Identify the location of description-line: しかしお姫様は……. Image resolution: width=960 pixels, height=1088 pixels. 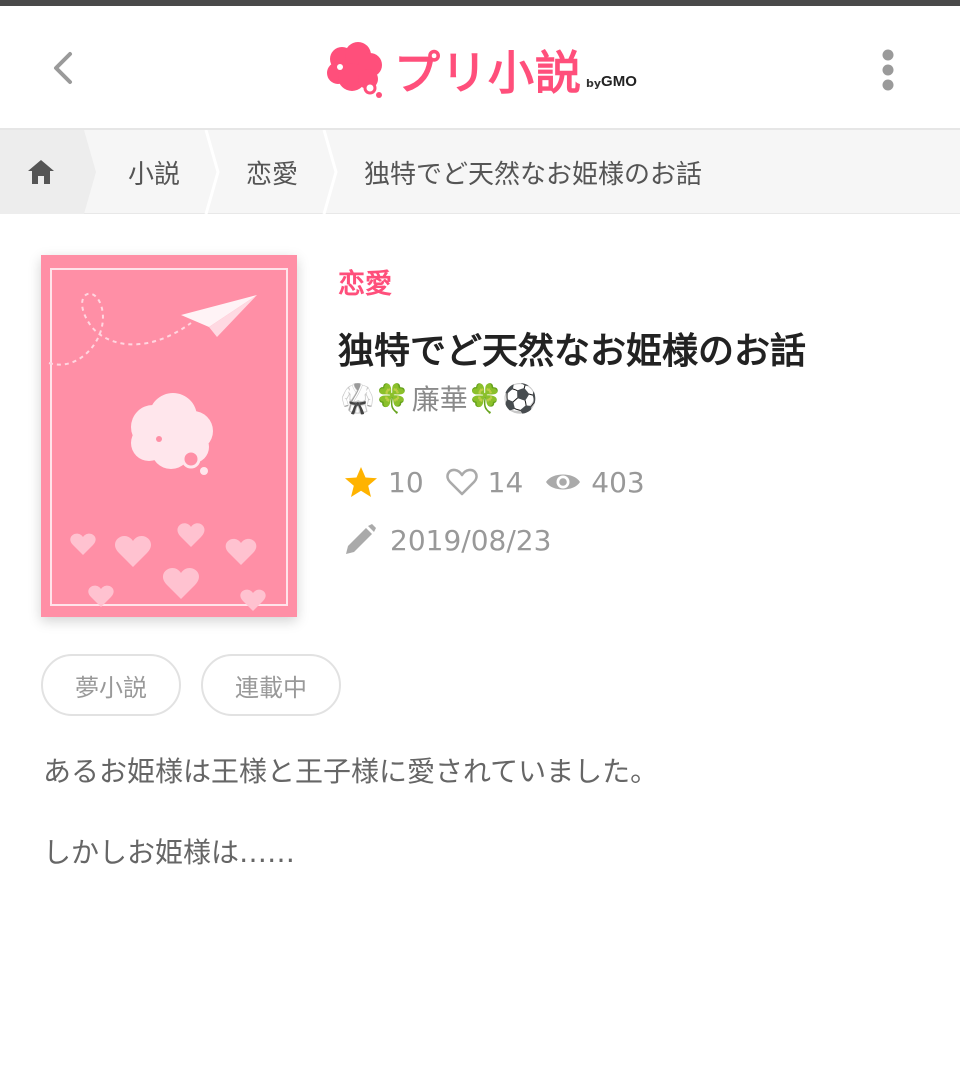
(169, 852).